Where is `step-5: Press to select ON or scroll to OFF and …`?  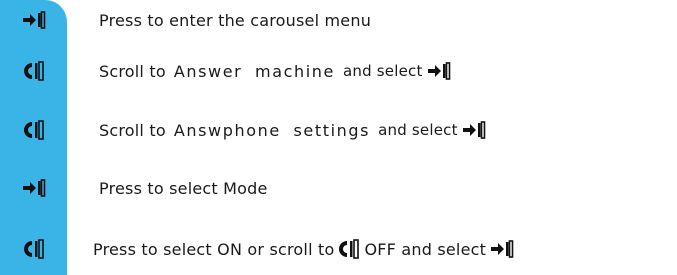
step-5: Press to select ON or scroll to OFF and … is located at coordinates (338, 249).